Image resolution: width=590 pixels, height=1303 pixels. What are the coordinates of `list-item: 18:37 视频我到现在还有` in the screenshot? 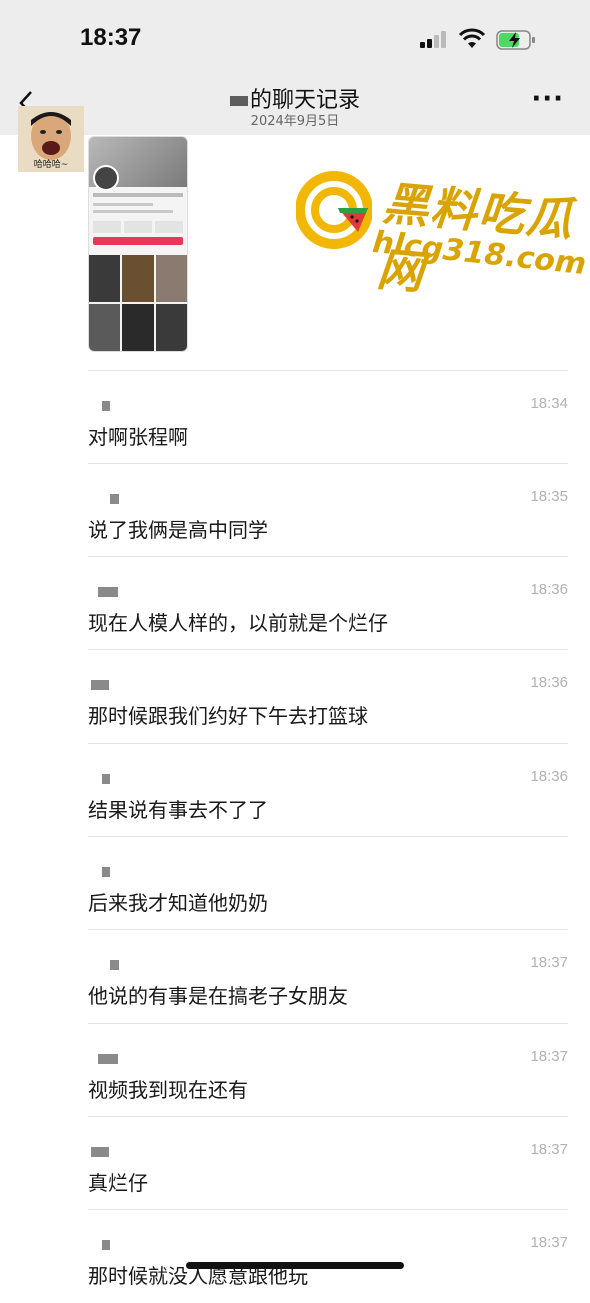 It's located at (328, 1070).